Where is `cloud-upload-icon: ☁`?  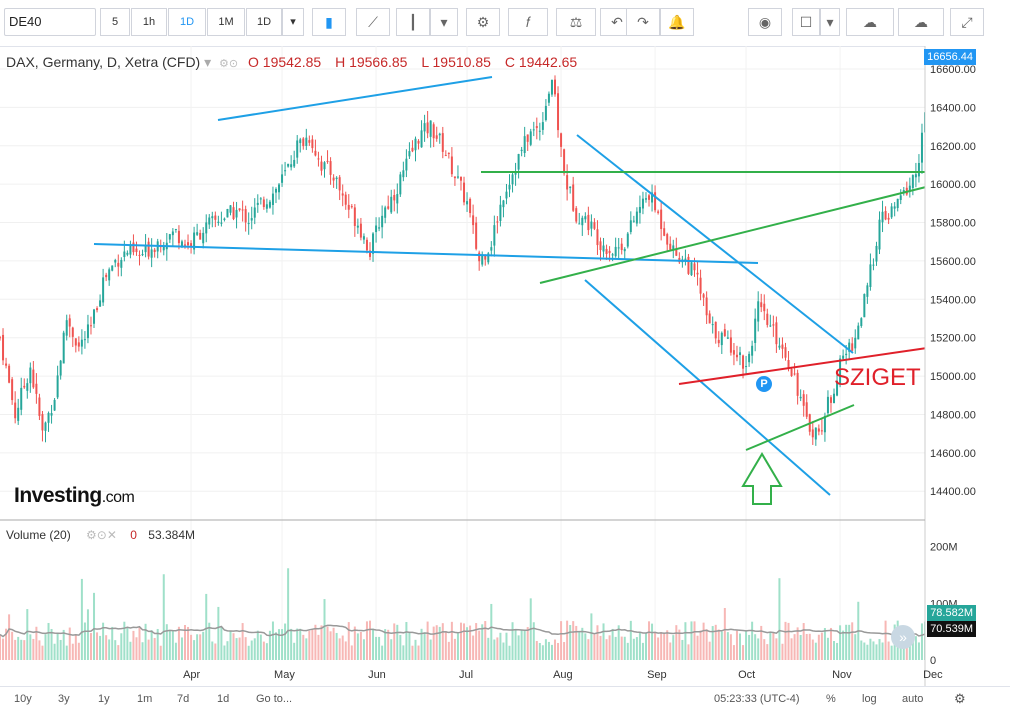 cloud-upload-icon: ☁ is located at coordinates (921, 22).